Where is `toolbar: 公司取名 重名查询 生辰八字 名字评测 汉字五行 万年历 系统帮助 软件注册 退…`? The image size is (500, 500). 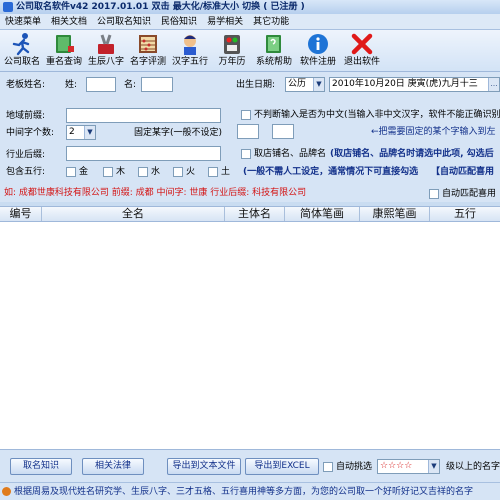 toolbar: 公司取名 重名查询 生辰八字 名字评测 汉字五行 万年历 系统帮助 软件注册 退… is located at coordinates (250, 51).